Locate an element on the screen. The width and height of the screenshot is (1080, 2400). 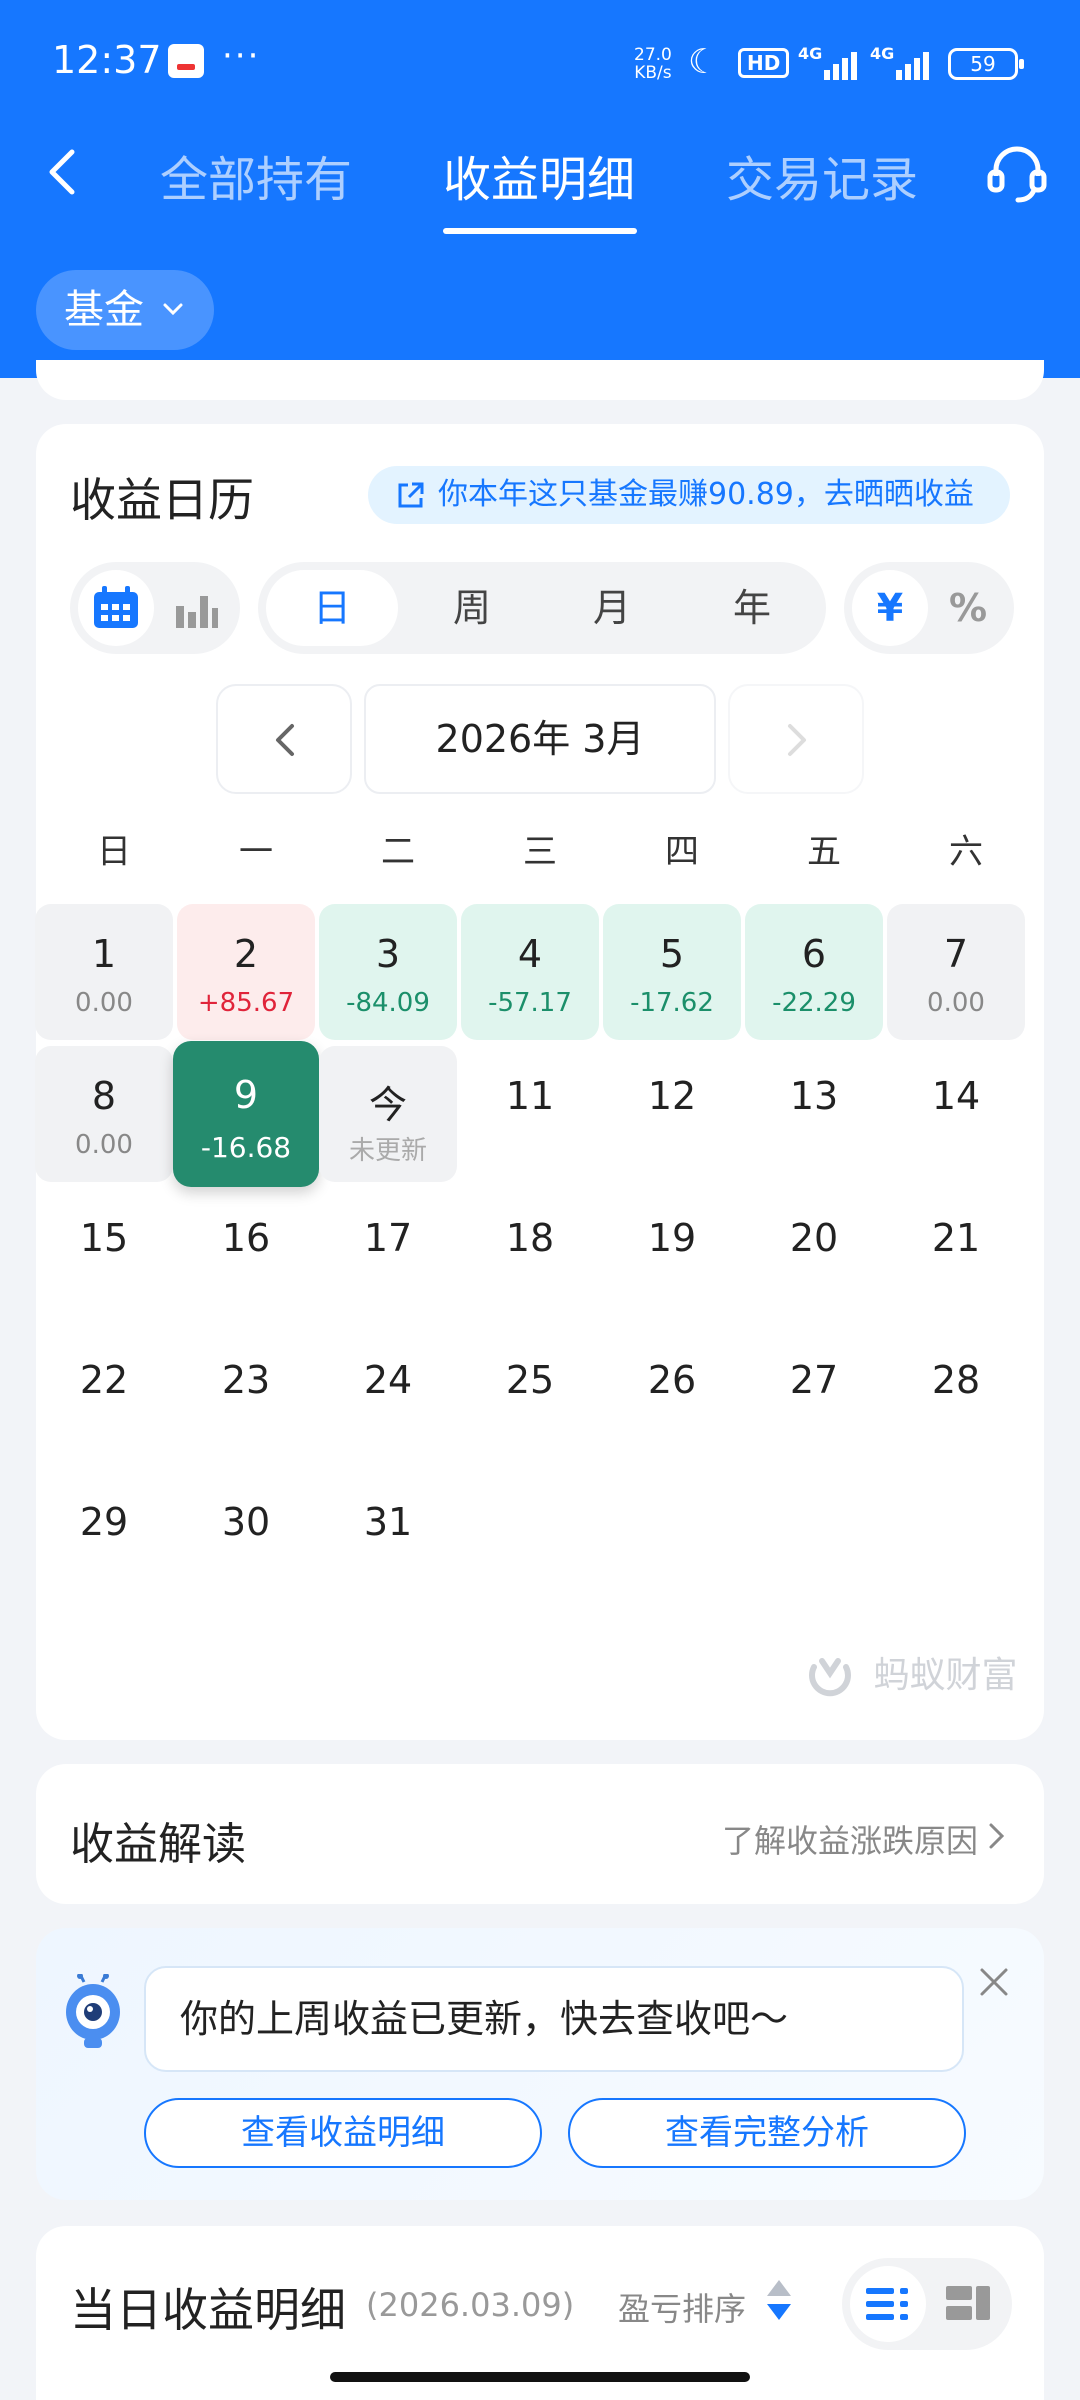
calendar-day: 6 -22.29 is located at coordinates (814, 972).